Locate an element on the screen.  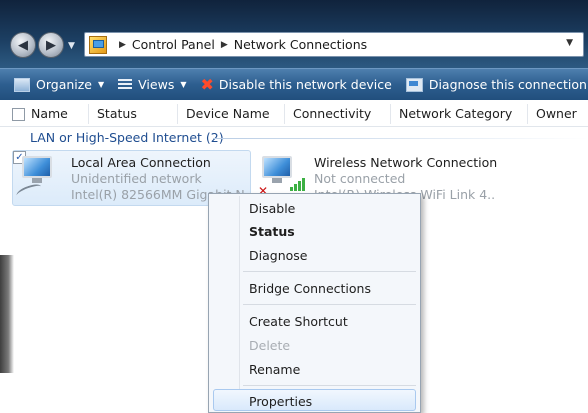
control-panel-icon is located at coordinates (98, 44).